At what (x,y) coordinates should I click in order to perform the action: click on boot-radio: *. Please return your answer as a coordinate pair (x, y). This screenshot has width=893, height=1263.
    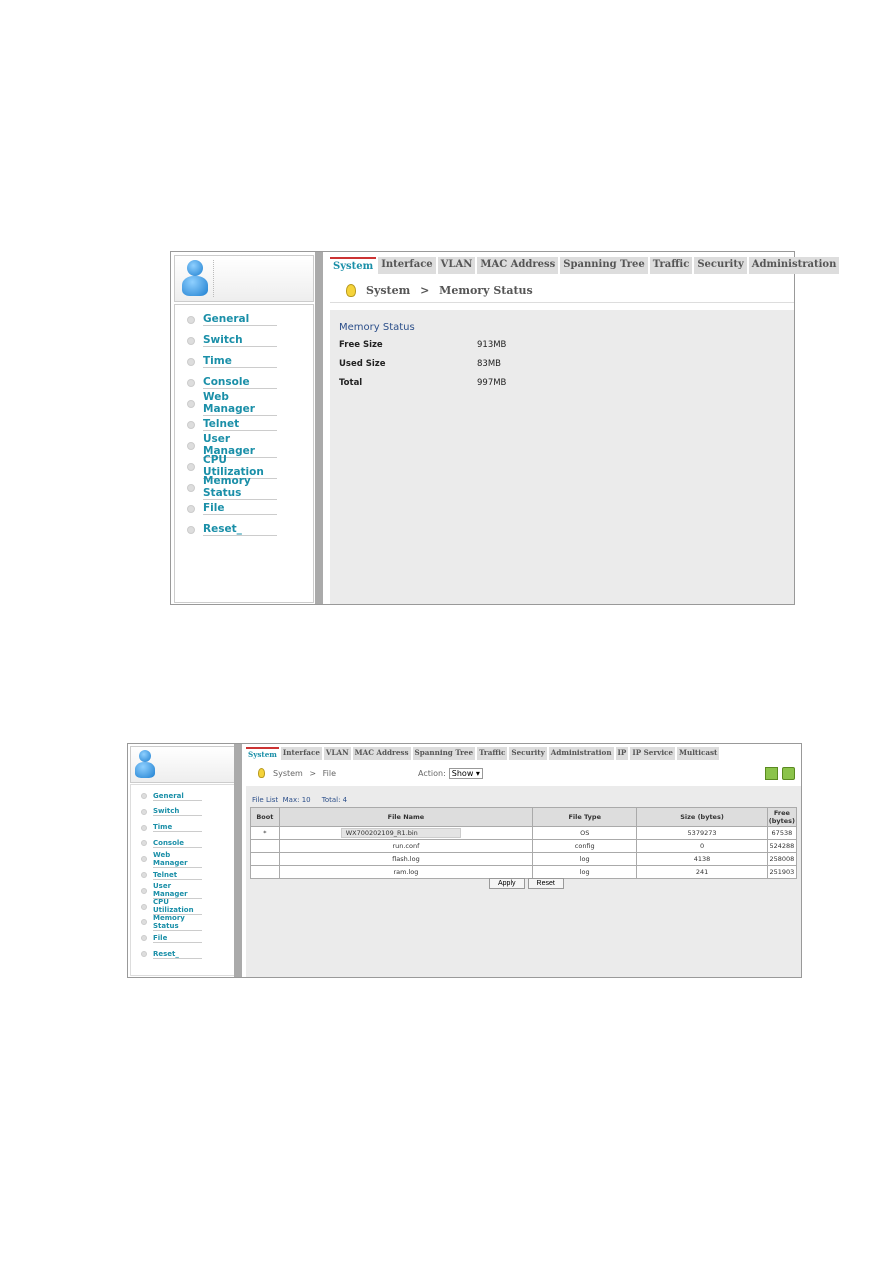
    Looking at the image, I should click on (265, 833).